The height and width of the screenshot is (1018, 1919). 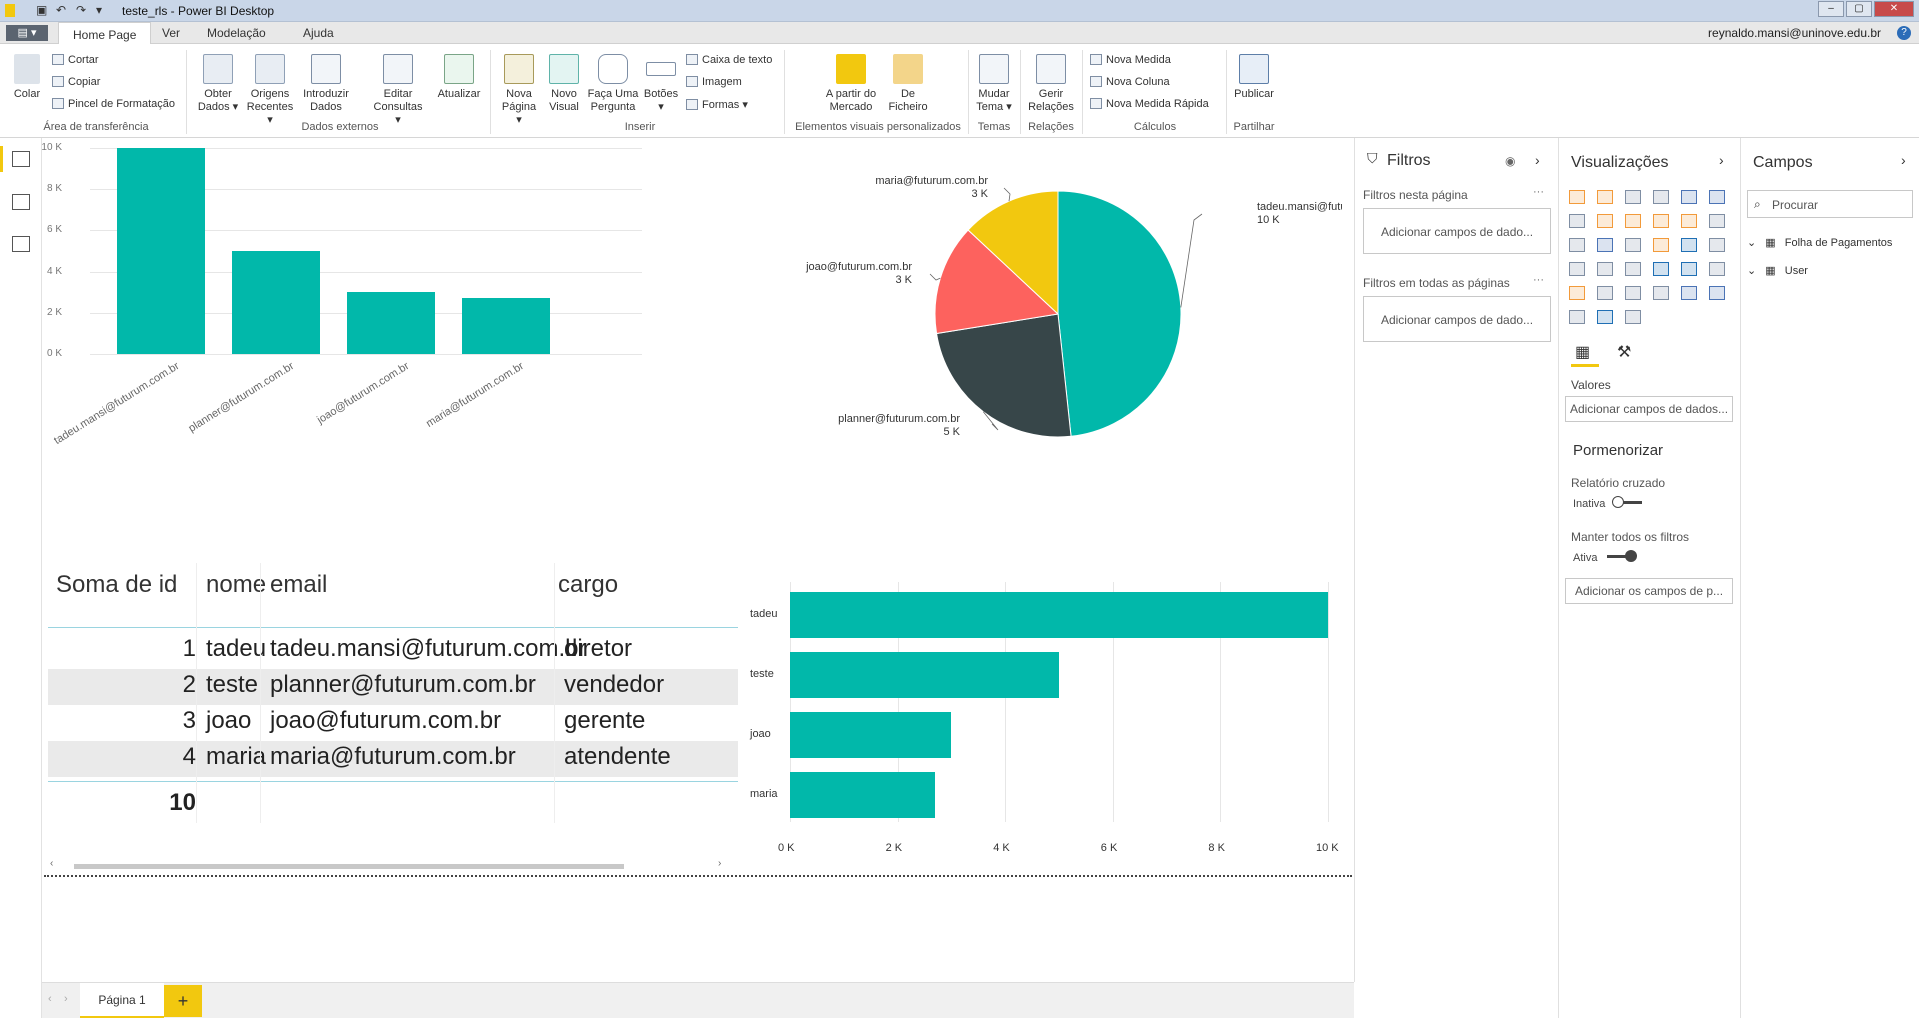 What do you see at coordinates (41, 10) in the screenshot?
I see `save-icon: ▣` at bounding box center [41, 10].